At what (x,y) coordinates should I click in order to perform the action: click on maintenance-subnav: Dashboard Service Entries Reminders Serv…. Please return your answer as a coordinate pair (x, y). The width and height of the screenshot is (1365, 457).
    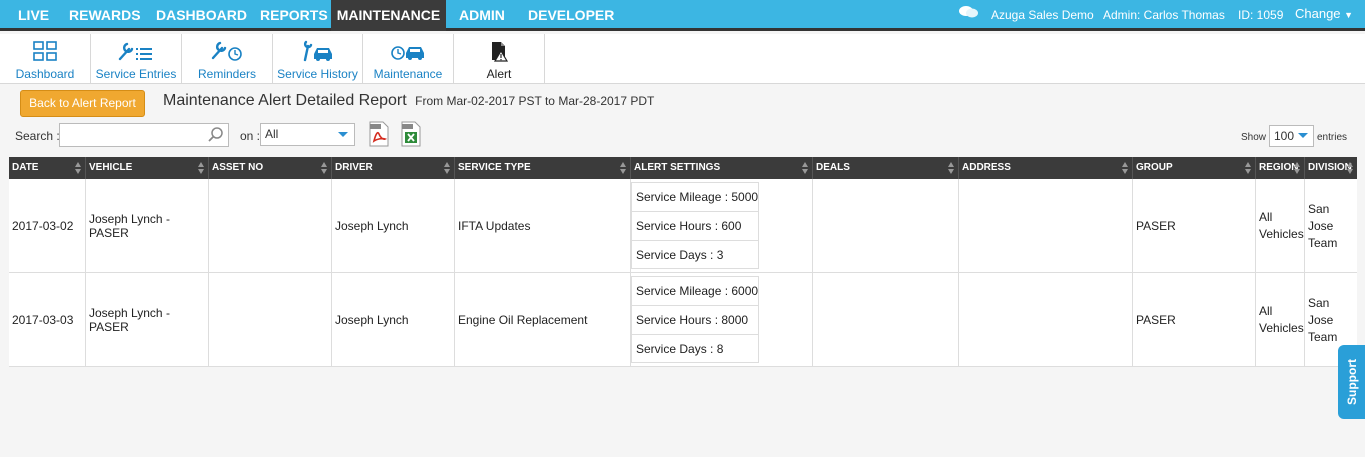
    Looking at the image, I should click on (682, 59).